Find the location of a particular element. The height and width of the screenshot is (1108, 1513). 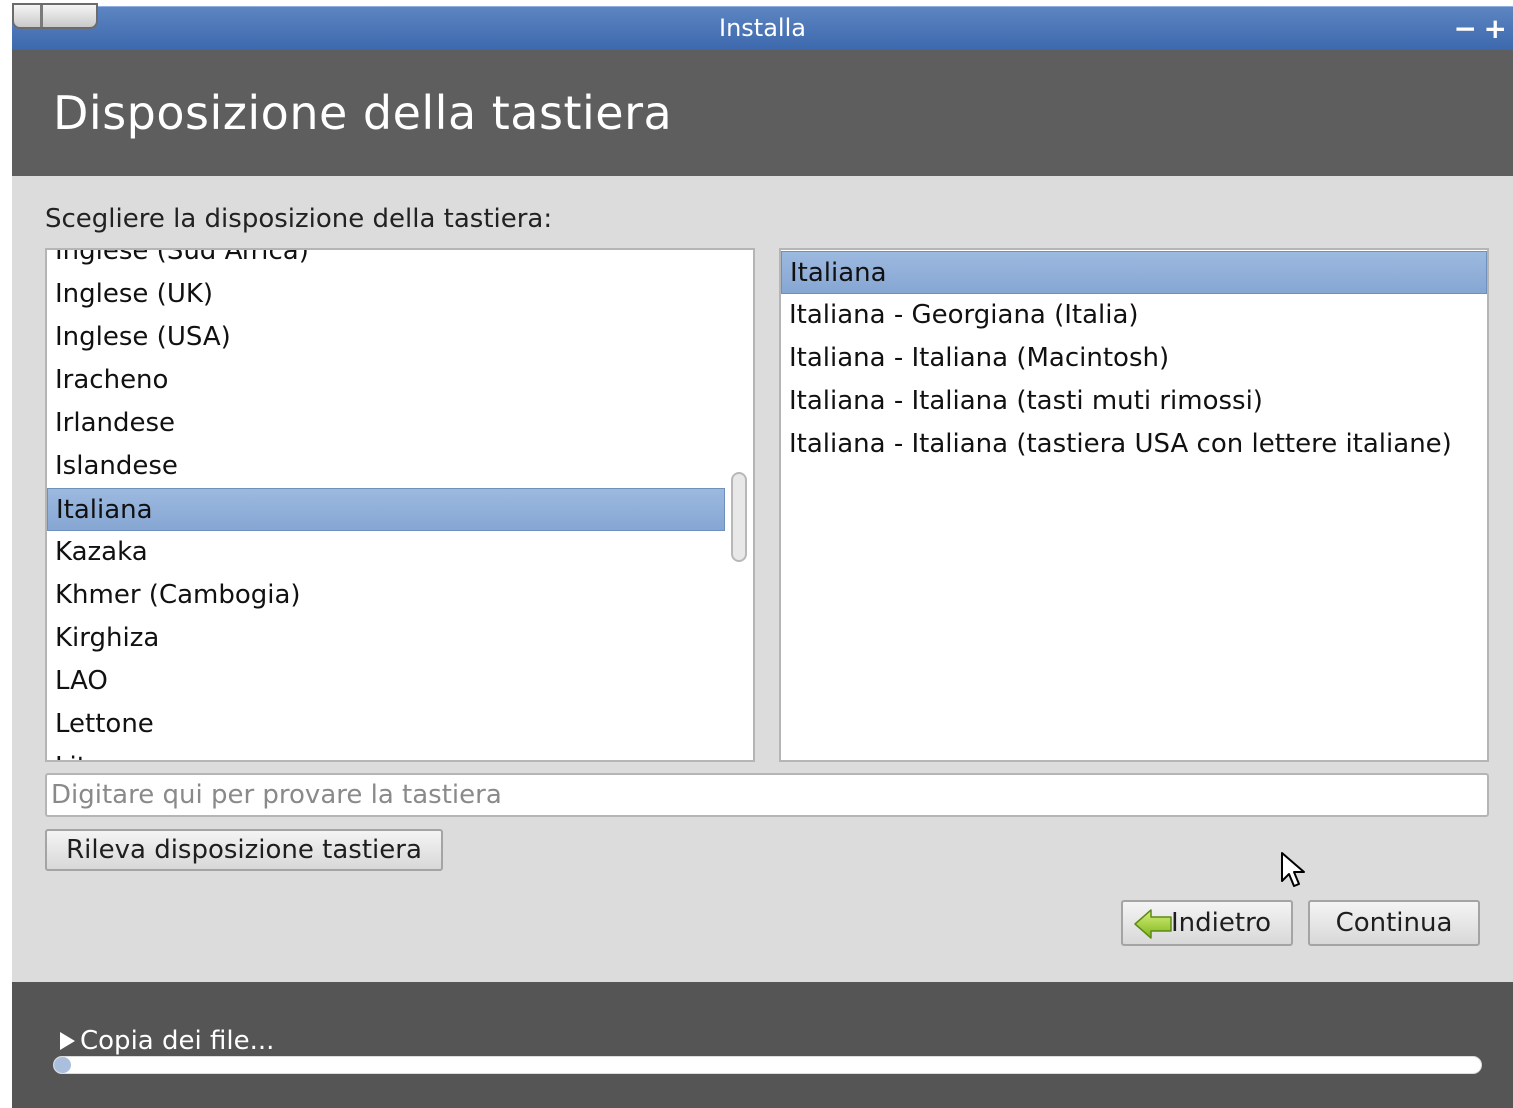

progress-bar-fill is located at coordinates (63, 1065).